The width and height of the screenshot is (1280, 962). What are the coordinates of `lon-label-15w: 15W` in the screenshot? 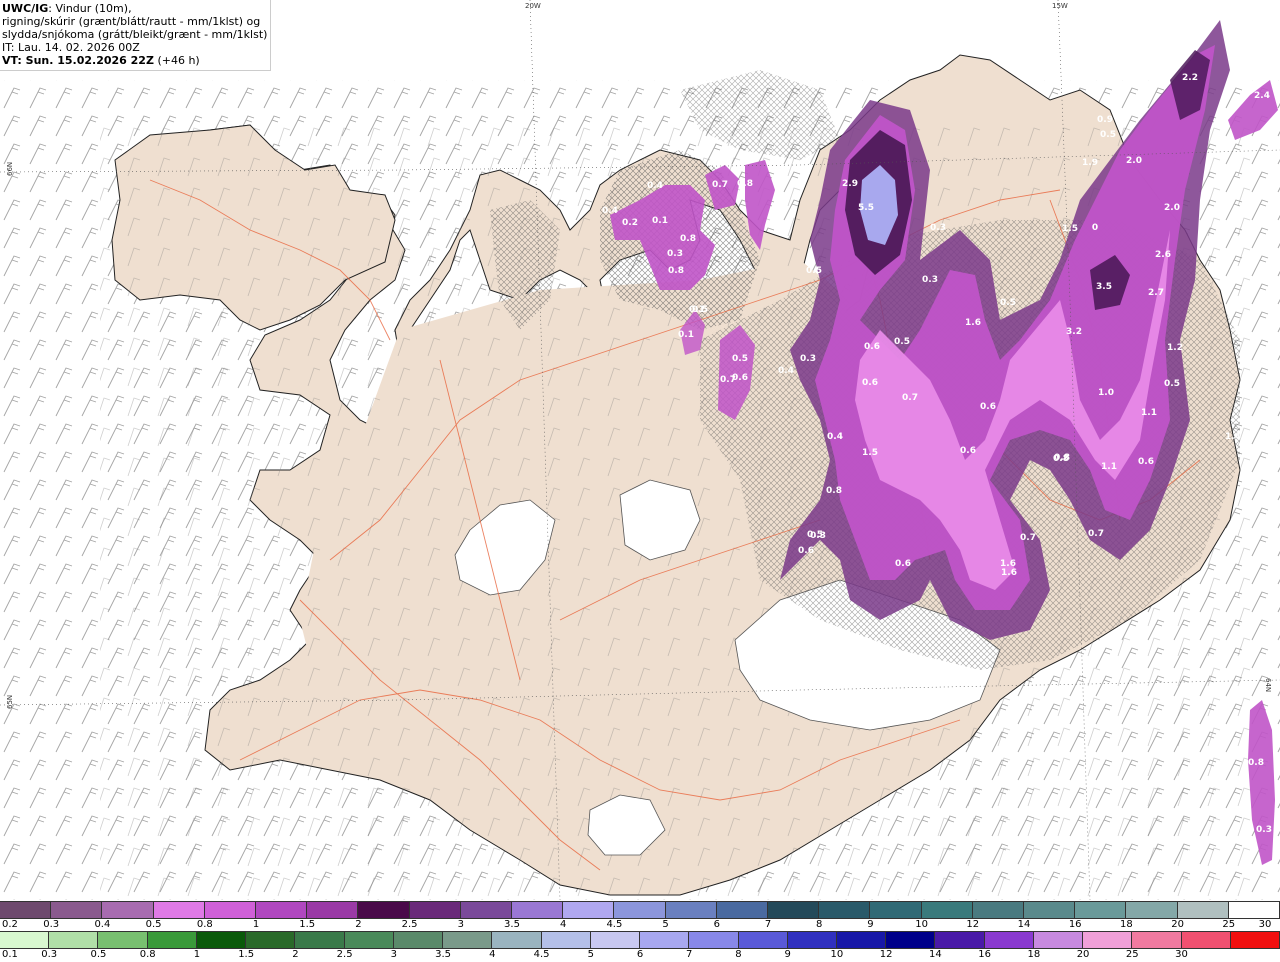 It's located at (1060, 6).